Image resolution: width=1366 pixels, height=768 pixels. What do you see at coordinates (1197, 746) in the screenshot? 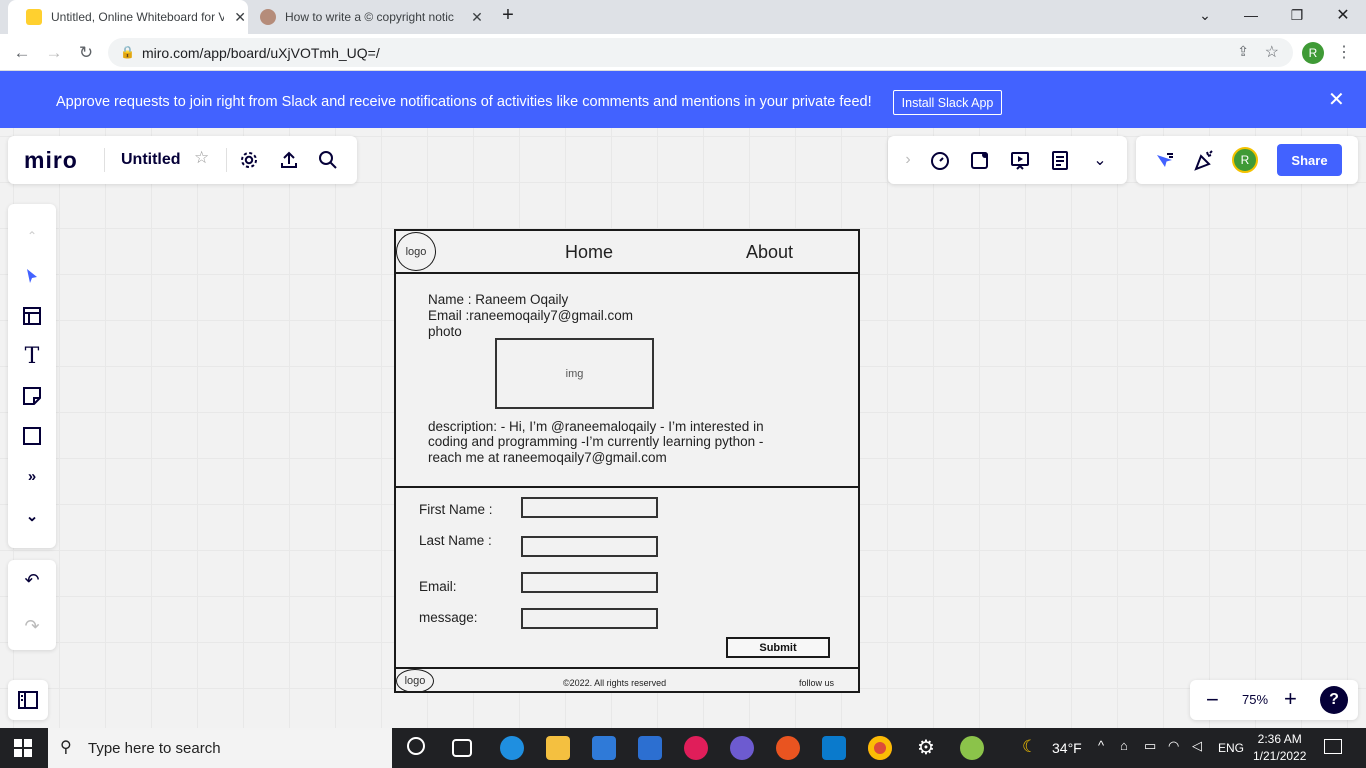
I see `volume-icon: ◁` at bounding box center [1197, 746].